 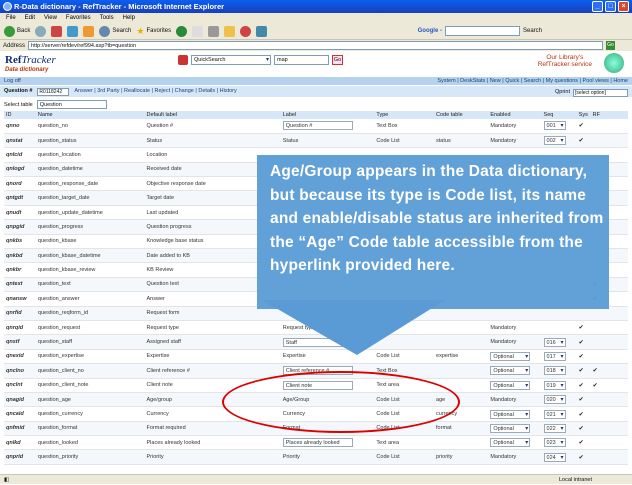 What do you see at coordinates (341, 402) in the screenshot?
I see `highlight-oval` at bounding box center [341, 402].